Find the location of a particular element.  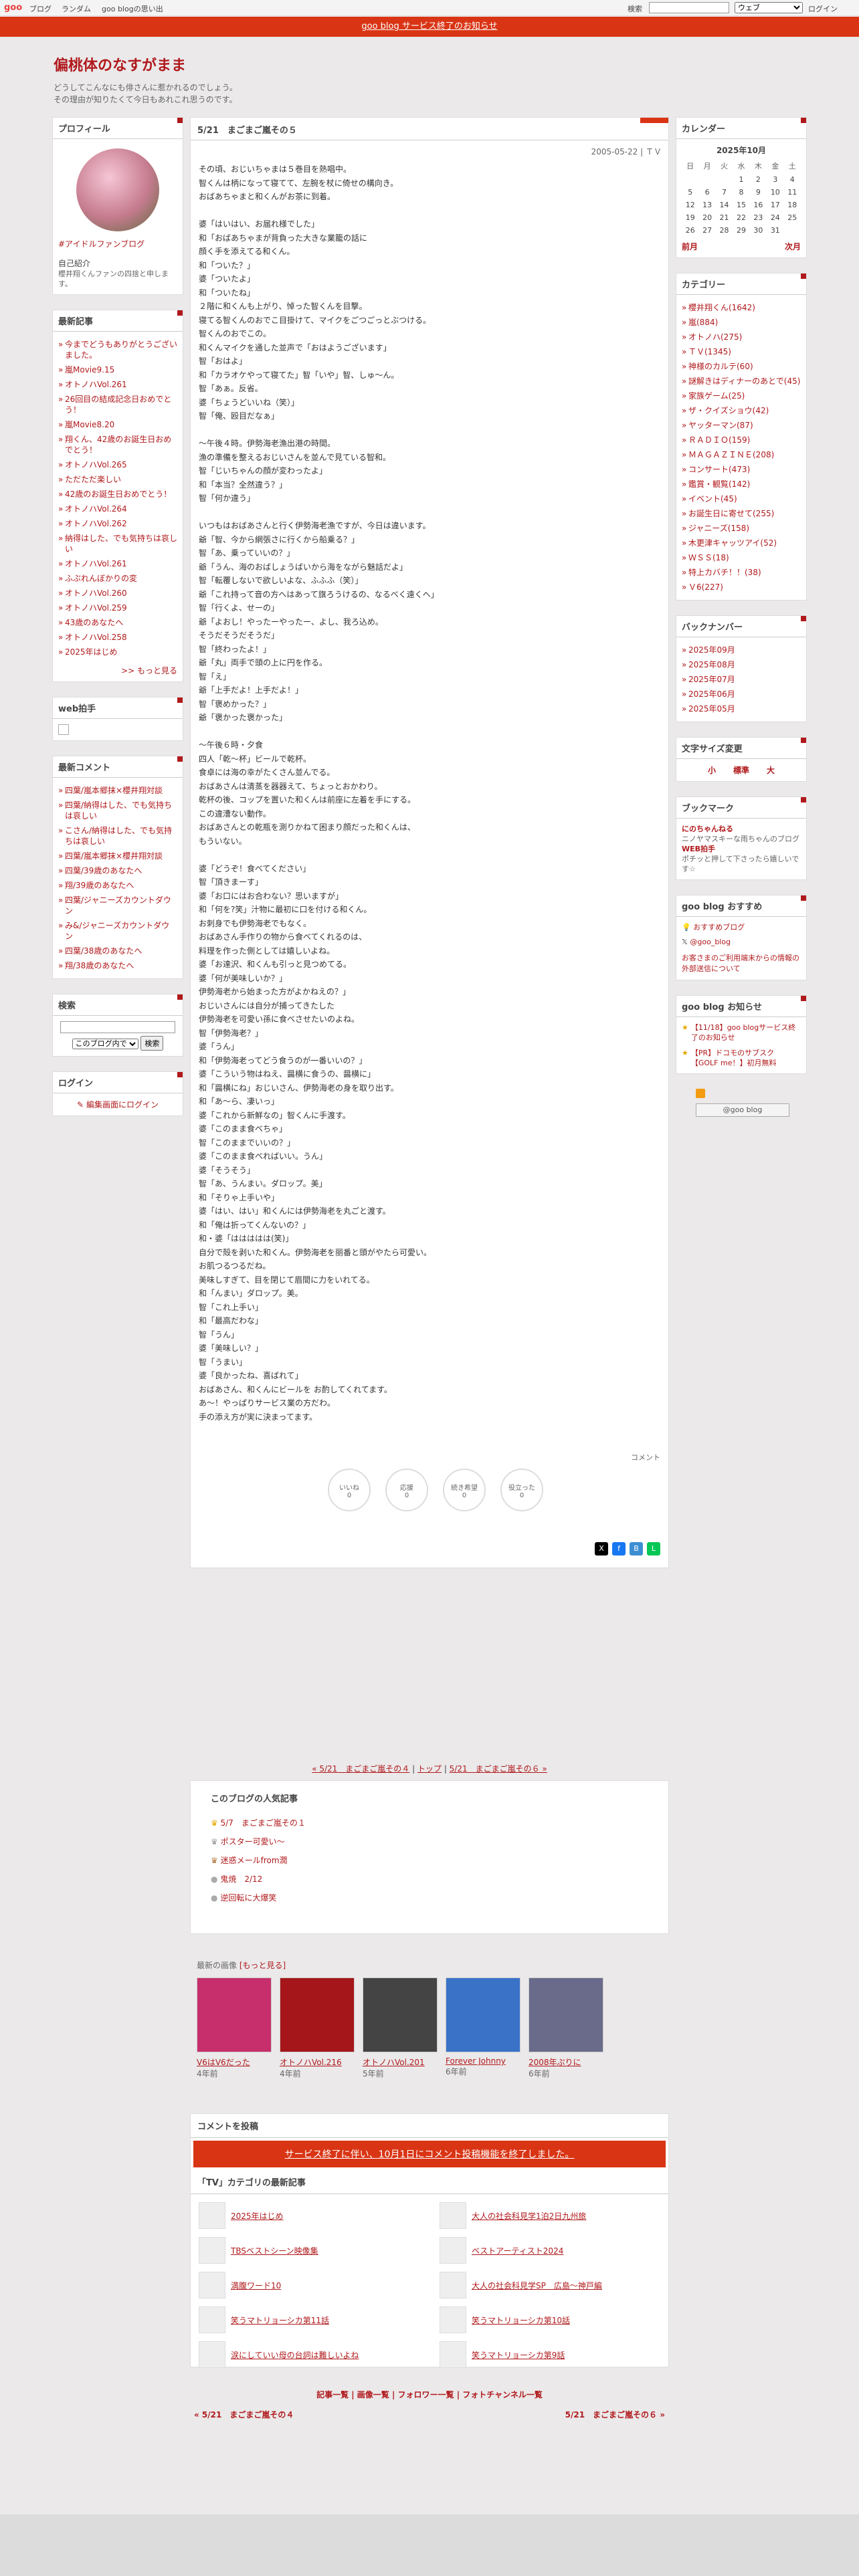

comment-item: 四葉/納得はした、でも気持ちは哀しい is located at coordinates (117, 810).